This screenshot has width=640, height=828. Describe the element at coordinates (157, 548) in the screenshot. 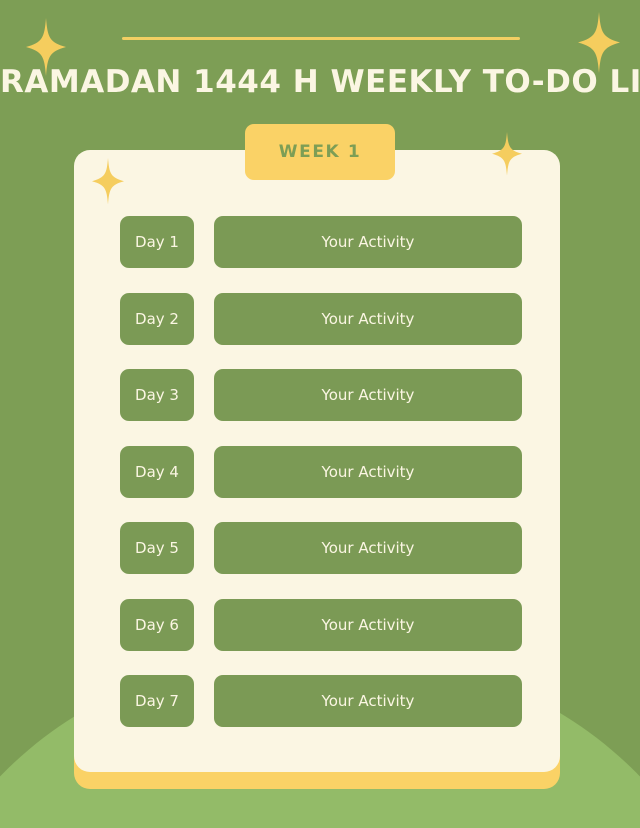

I see `day-label-pill: Day 5` at that location.